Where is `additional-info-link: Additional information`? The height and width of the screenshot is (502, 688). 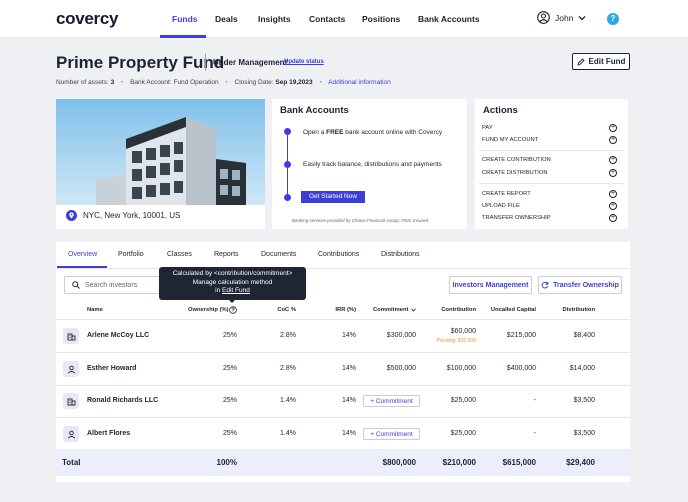 additional-info-link: Additional information is located at coordinates (359, 82).